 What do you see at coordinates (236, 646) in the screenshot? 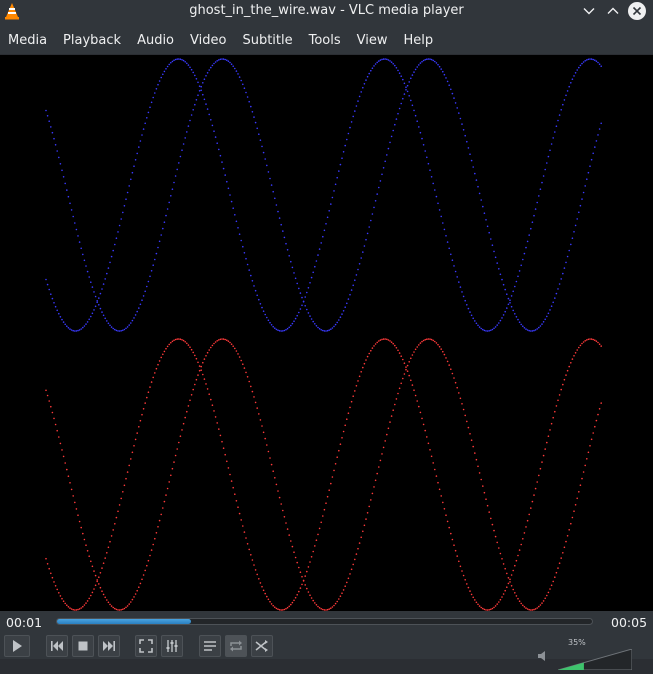
I see `loop-button` at bounding box center [236, 646].